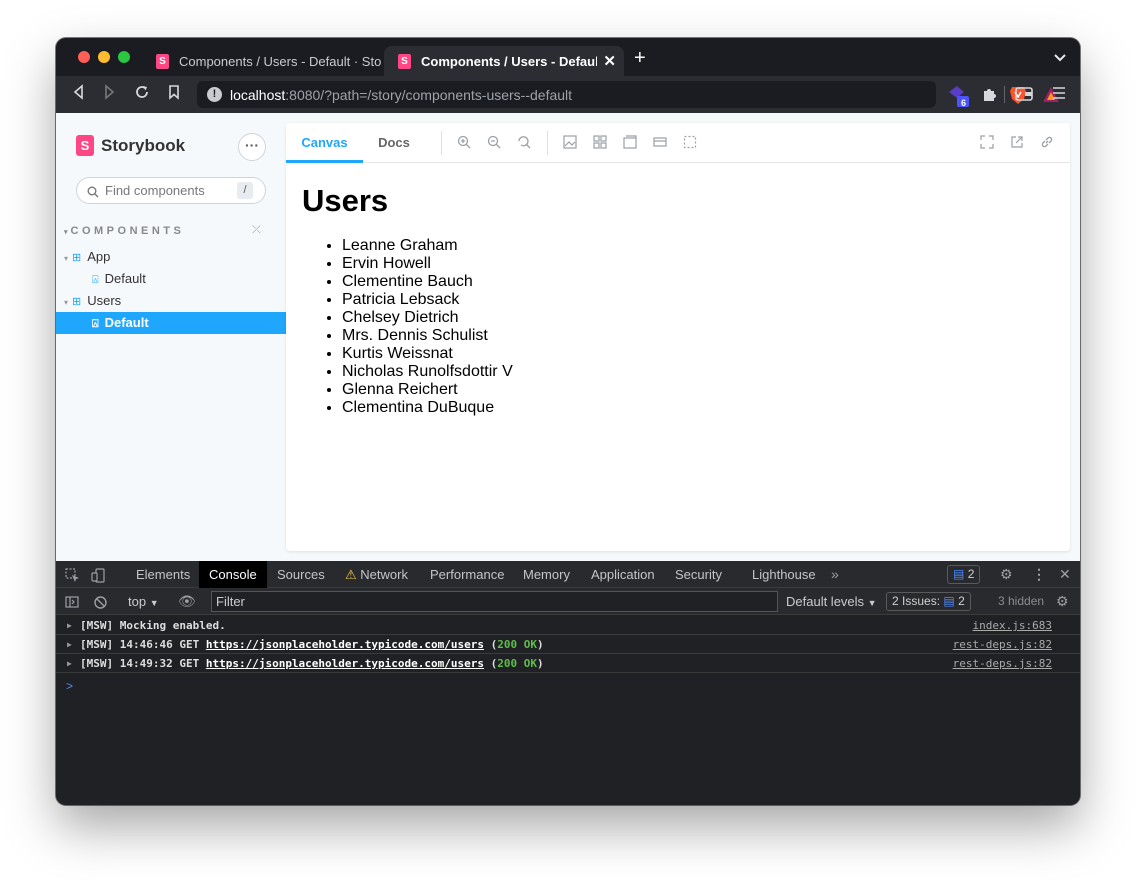 Image resolution: width=1136 pixels, height=880 pixels. What do you see at coordinates (464, 143) in the screenshot?
I see `zoom-in-icon` at bounding box center [464, 143].